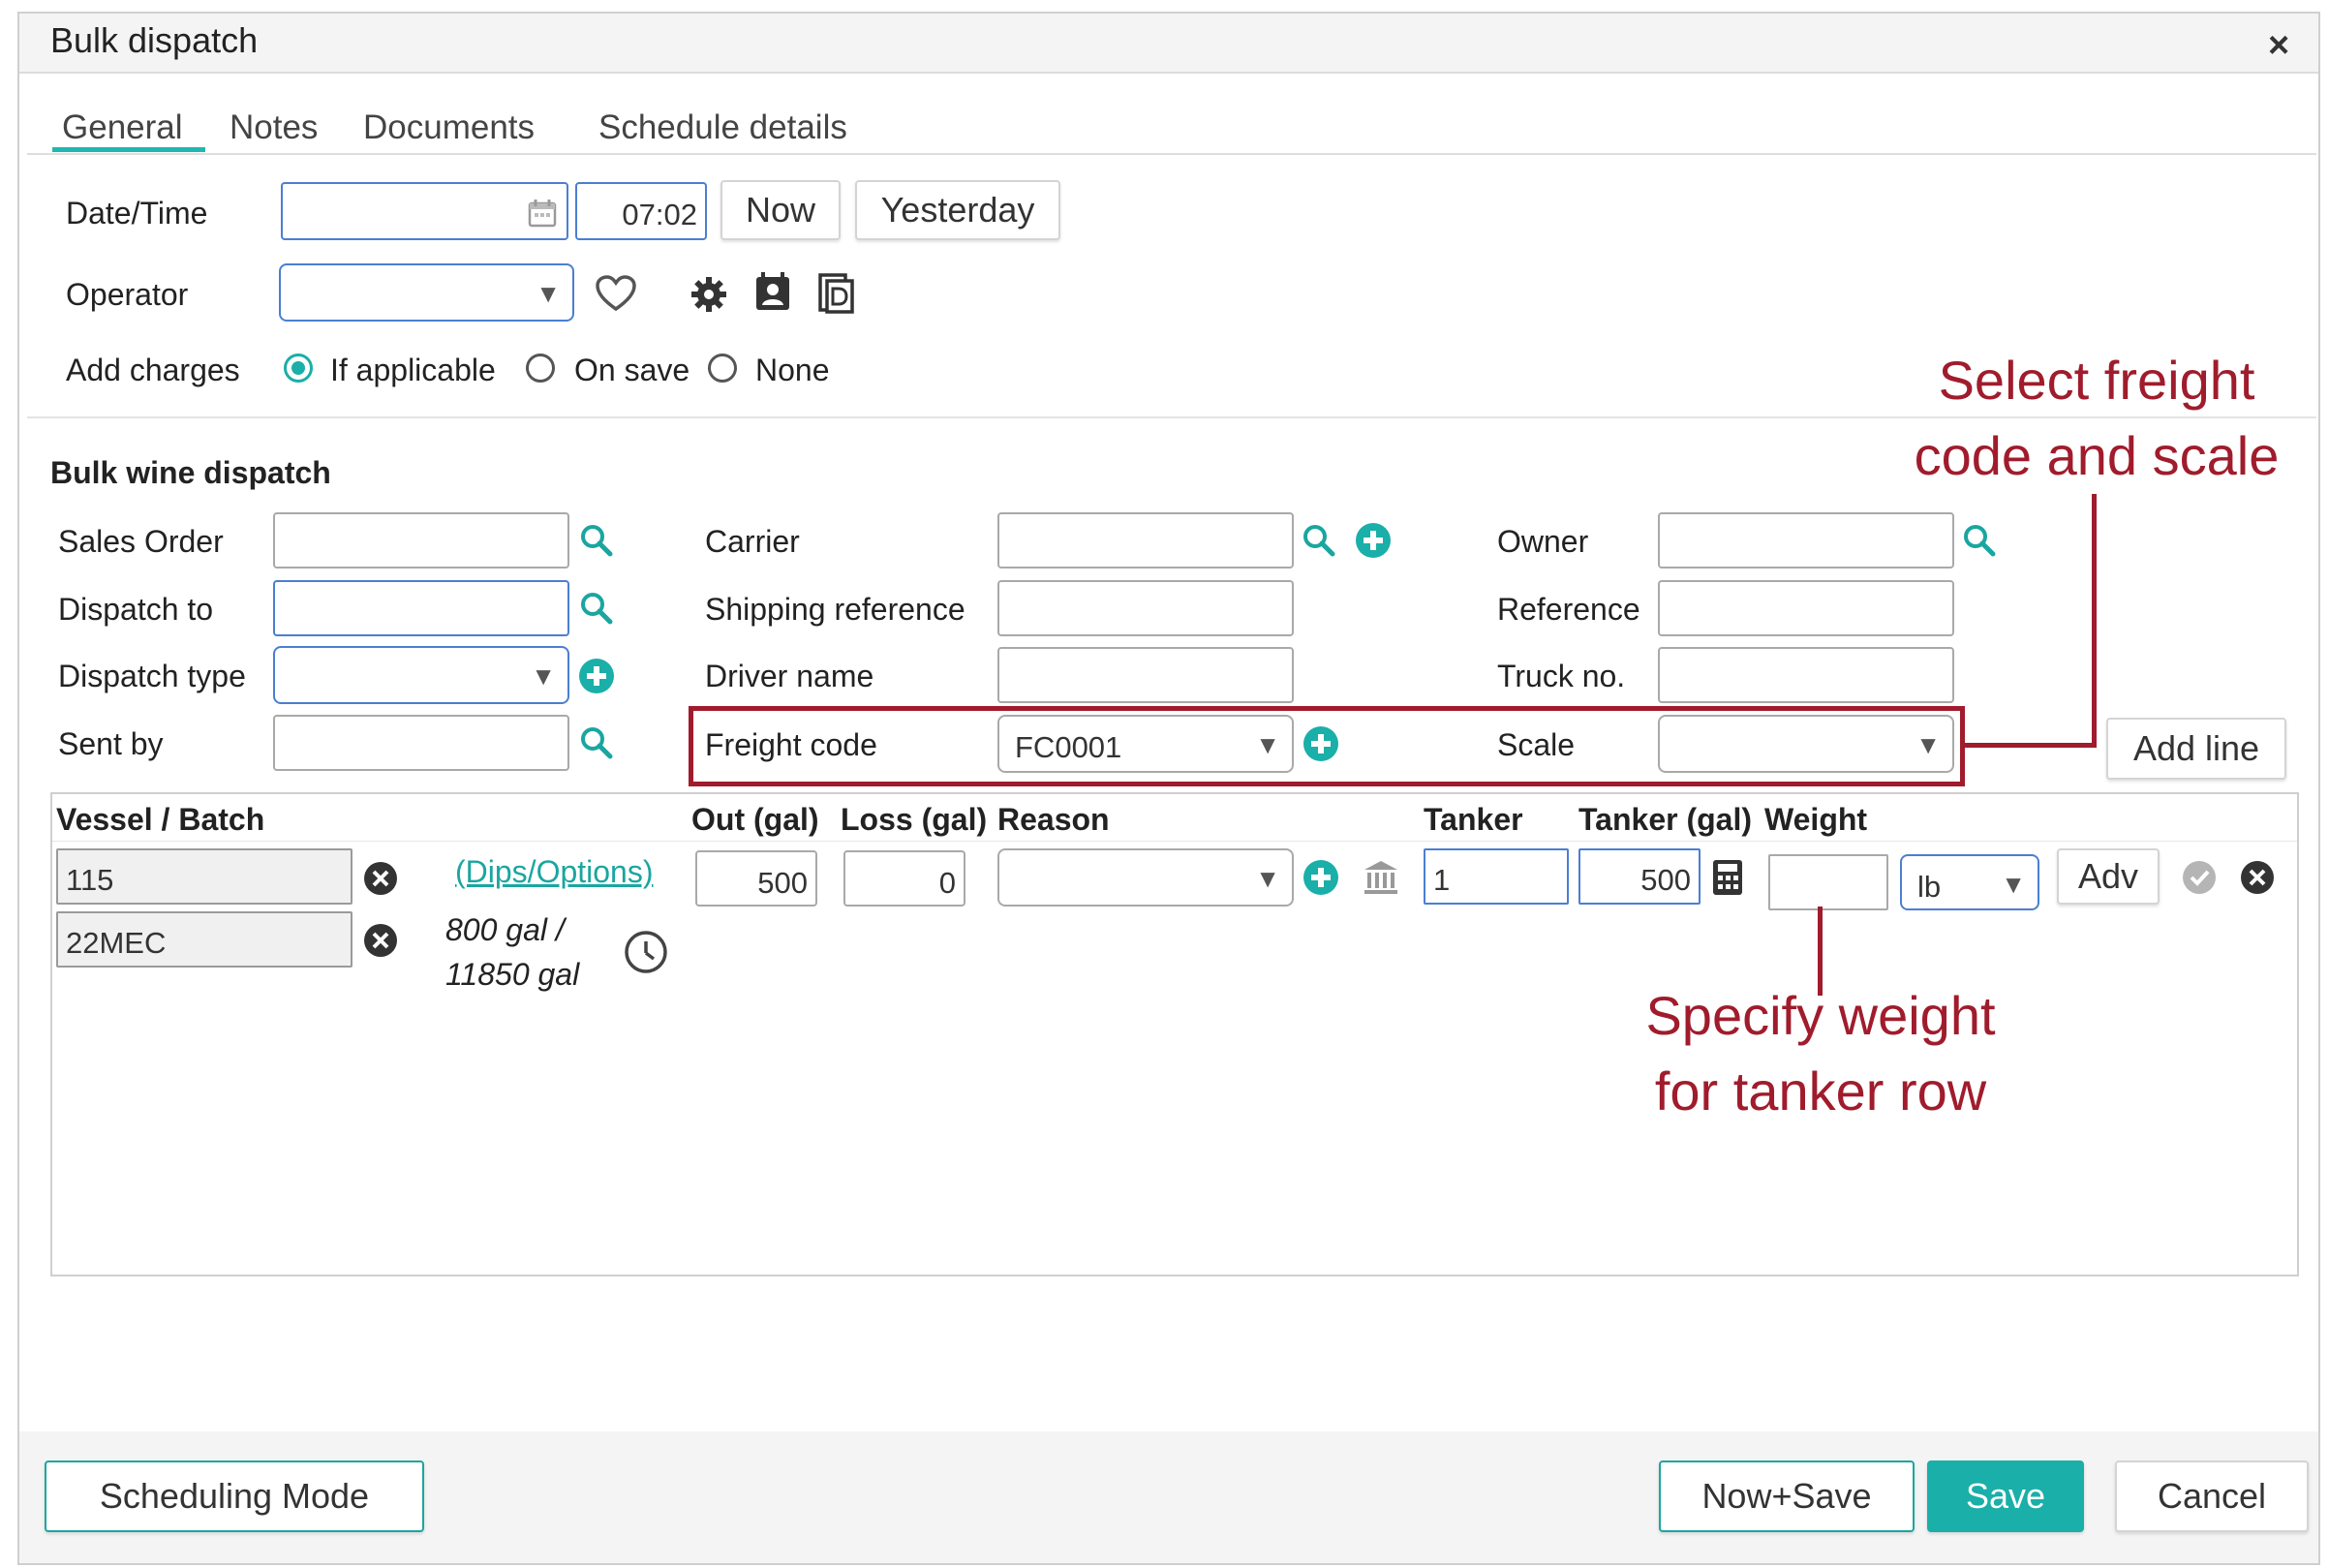  Describe the element at coordinates (136, 609) in the screenshot. I see `dispatch-to-label: Dispatch to` at that location.